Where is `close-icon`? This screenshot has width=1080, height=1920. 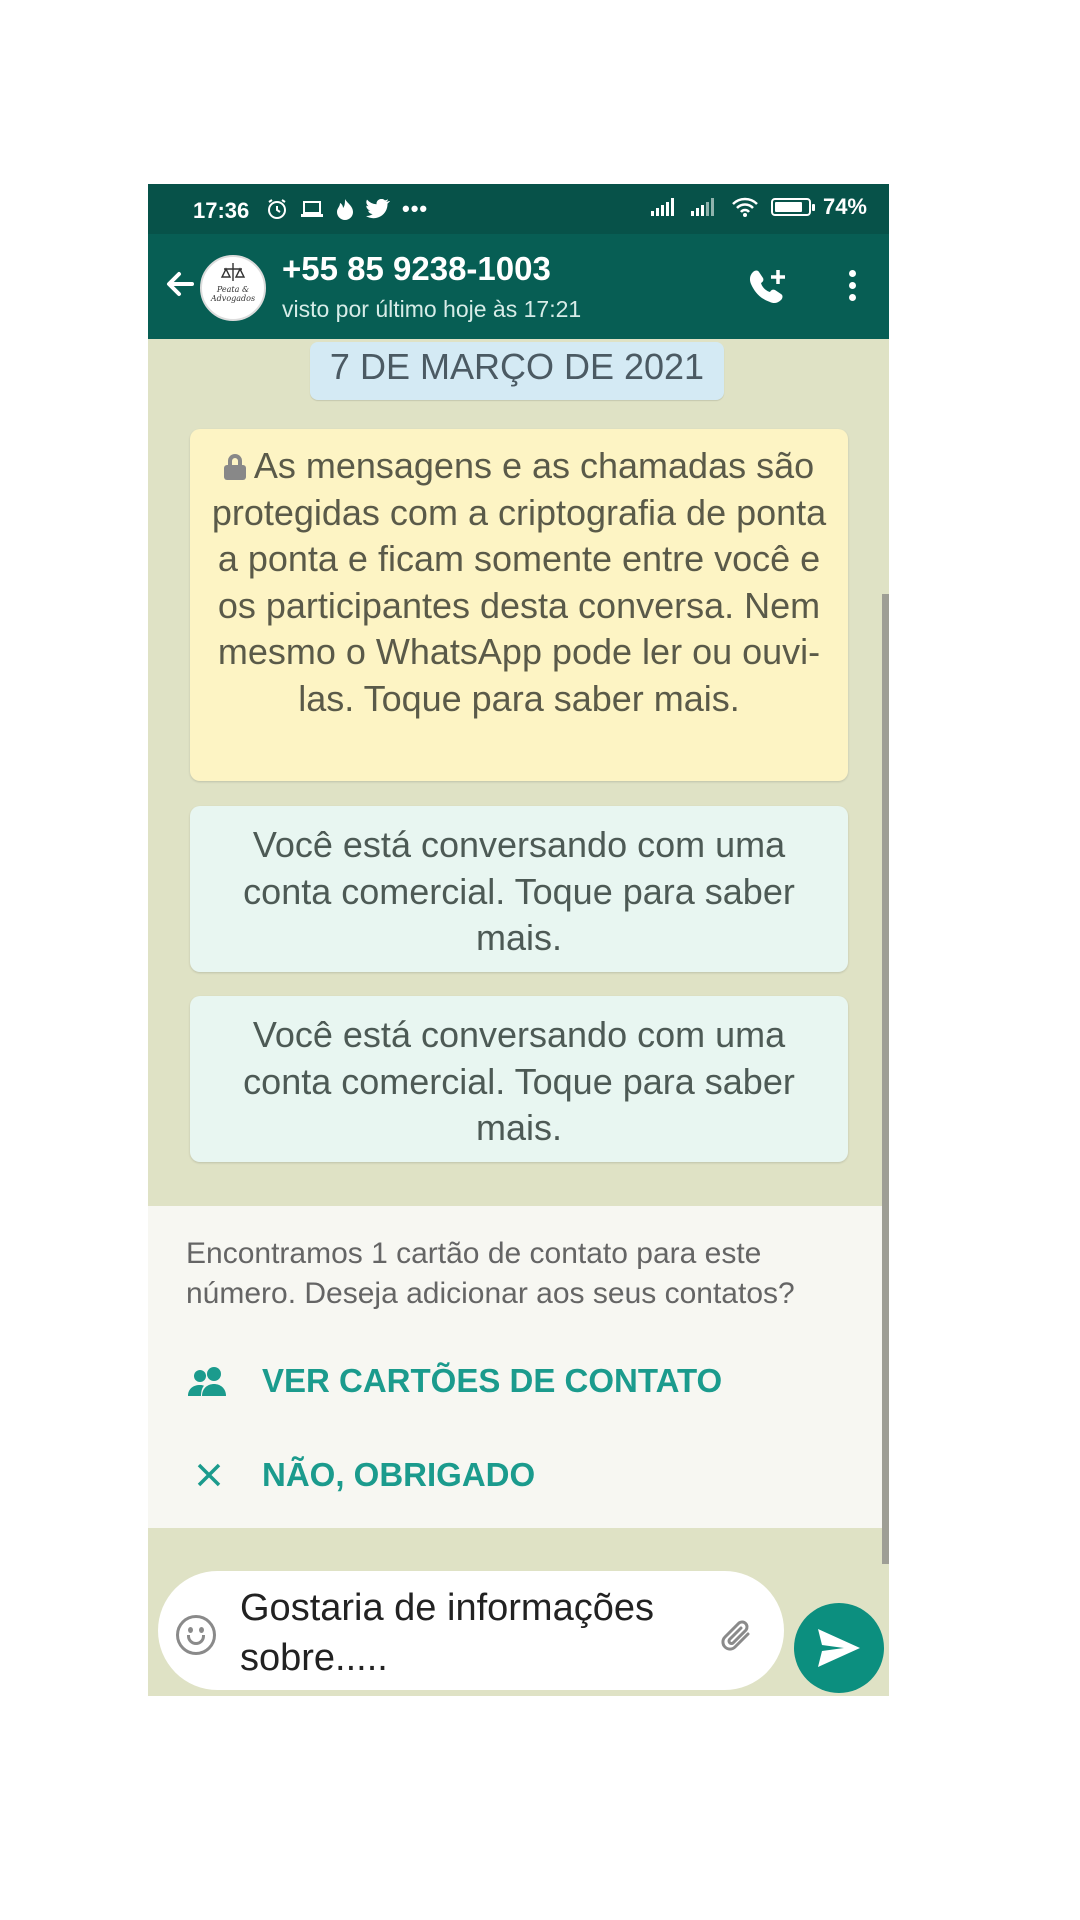 close-icon is located at coordinates (209, 1475).